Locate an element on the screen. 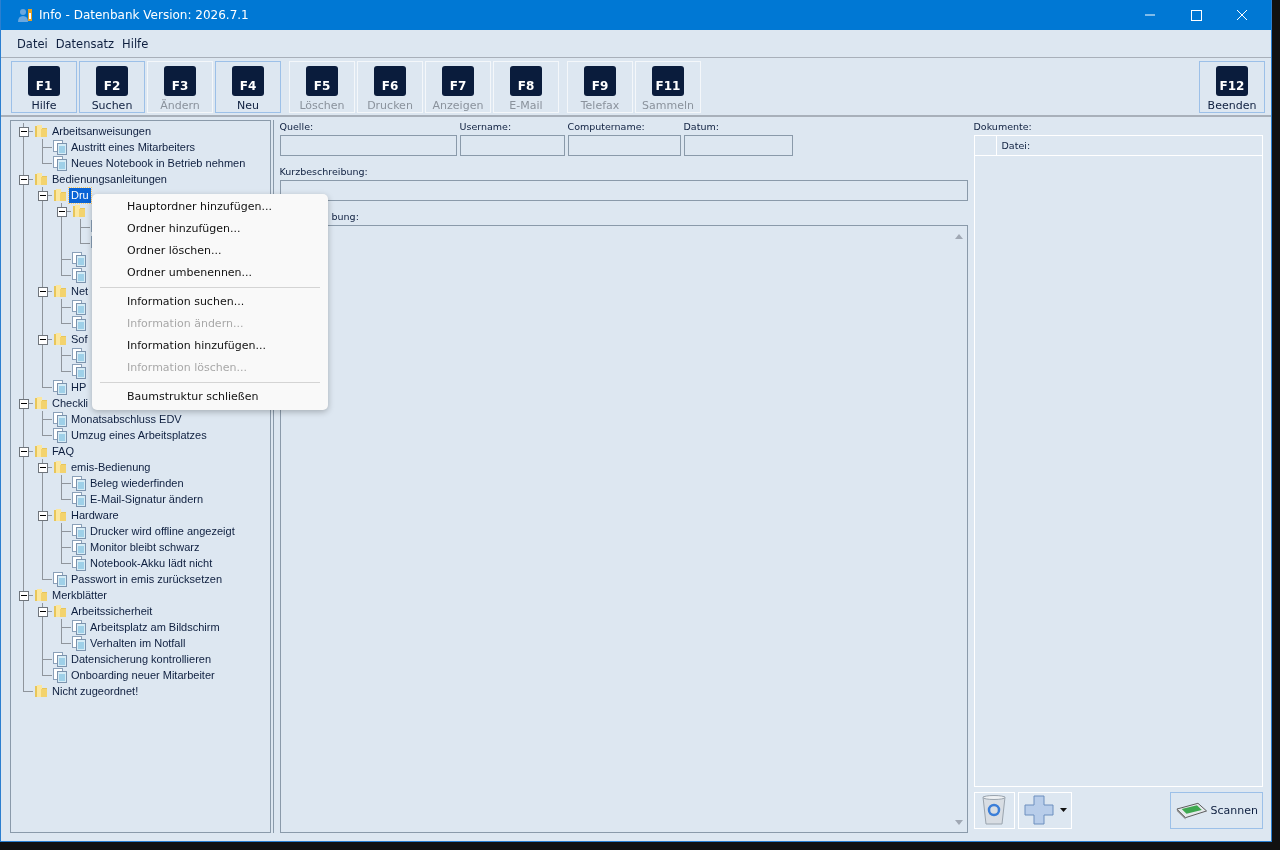  tree-item: Arbeitssicherheit is located at coordinates (112, 611).